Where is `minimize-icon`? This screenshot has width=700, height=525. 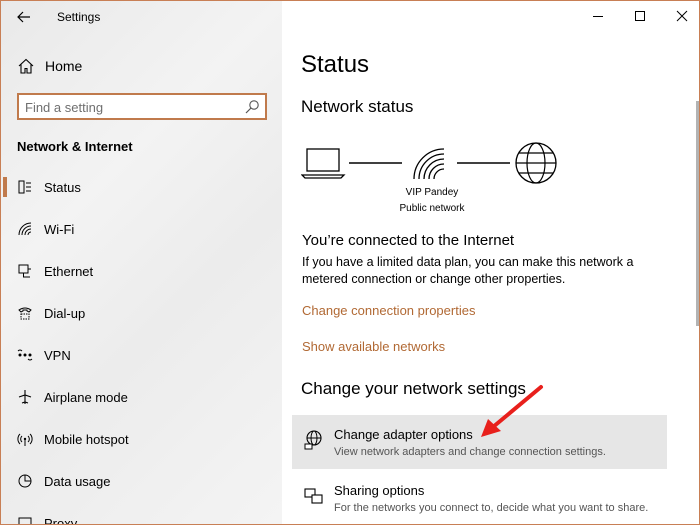 minimize-icon is located at coordinates (598, 16).